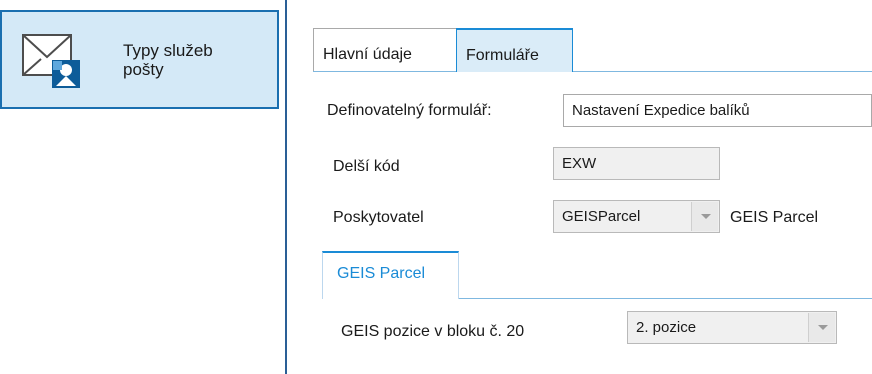 This screenshot has width=872, height=374. Describe the element at coordinates (433, 331) in the screenshot. I see `geis-position-label: GEIS pozice v bloku č. 20` at that location.